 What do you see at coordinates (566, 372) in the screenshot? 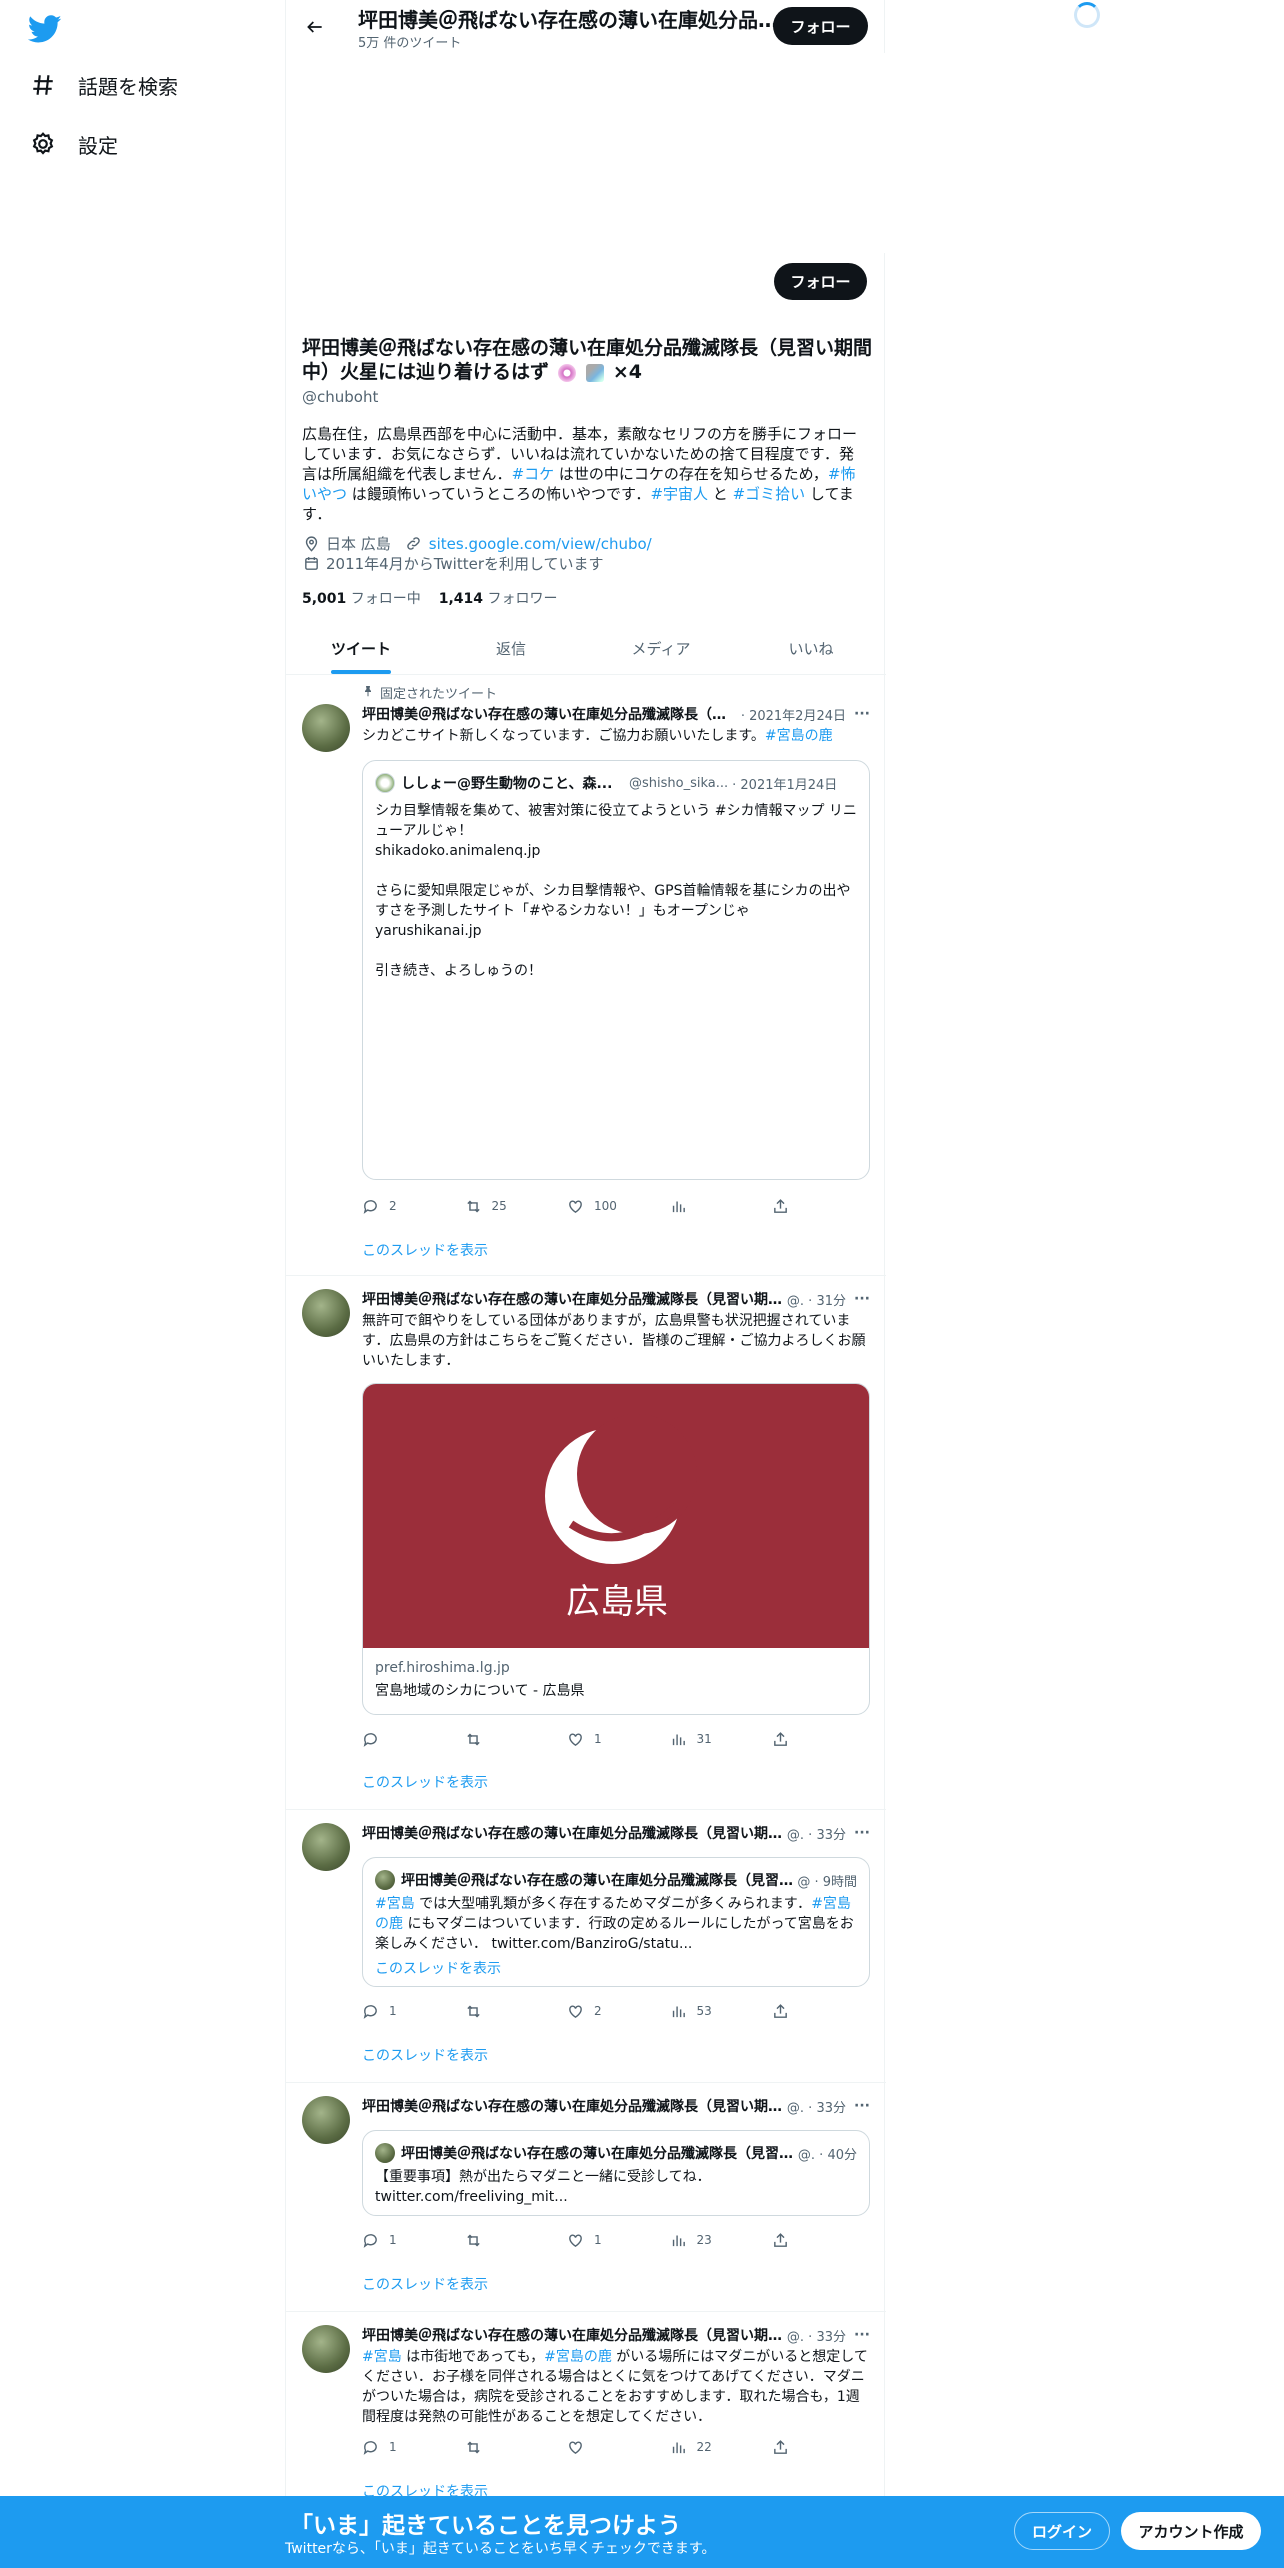
I see `spiral-emoji-icon` at bounding box center [566, 372].